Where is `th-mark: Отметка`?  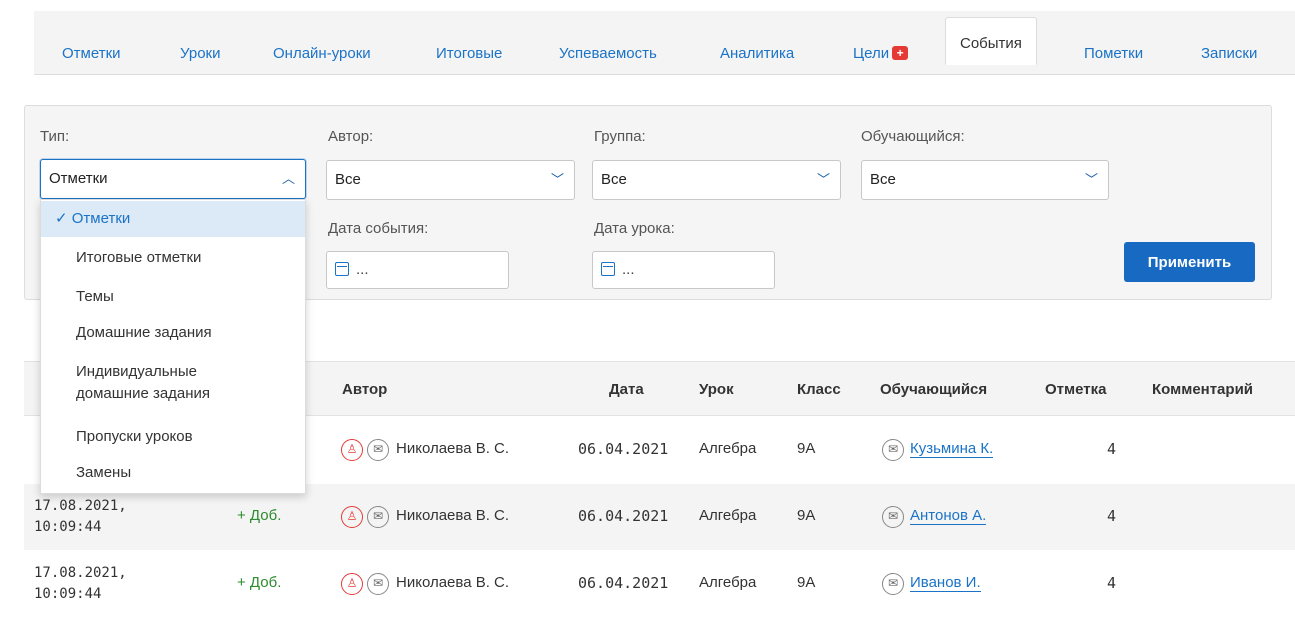
th-mark: Отметка is located at coordinates (1075, 389).